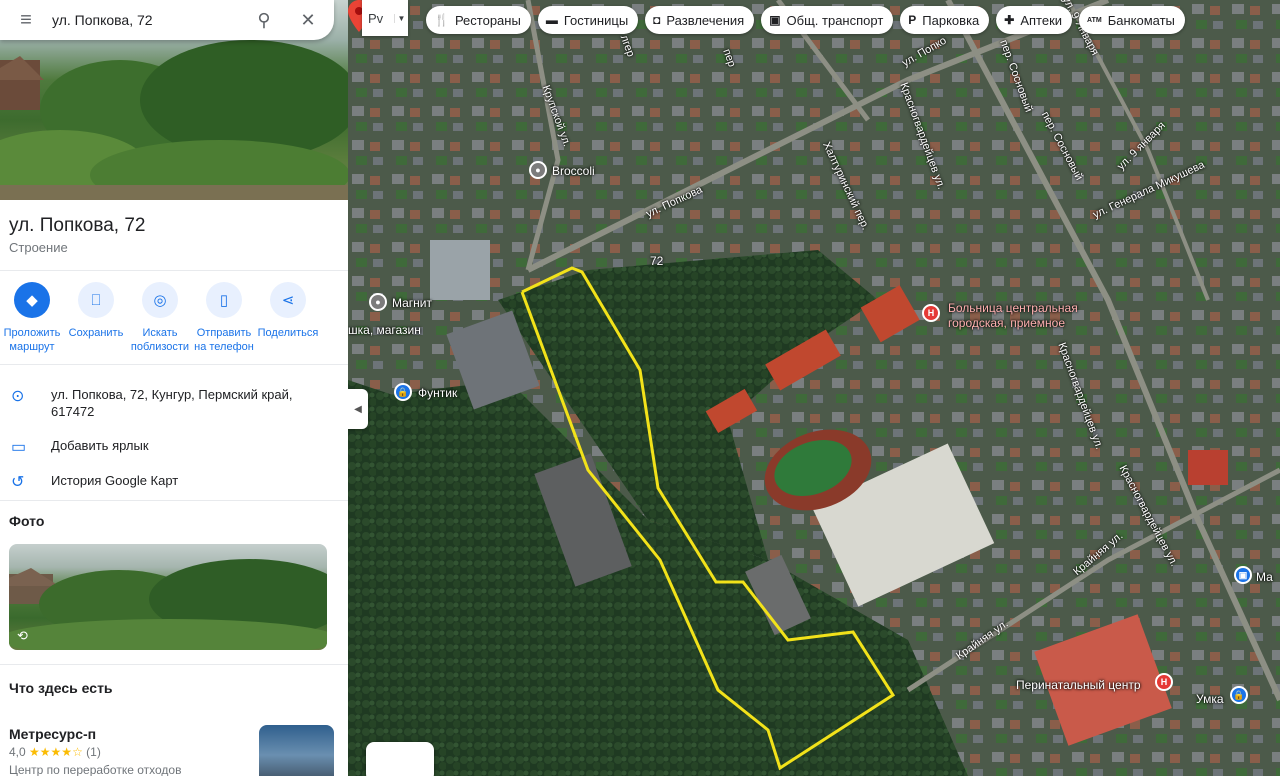  What do you see at coordinates (775, 20) in the screenshot?
I see `bus-icon: ▣` at bounding box center [775, 20].